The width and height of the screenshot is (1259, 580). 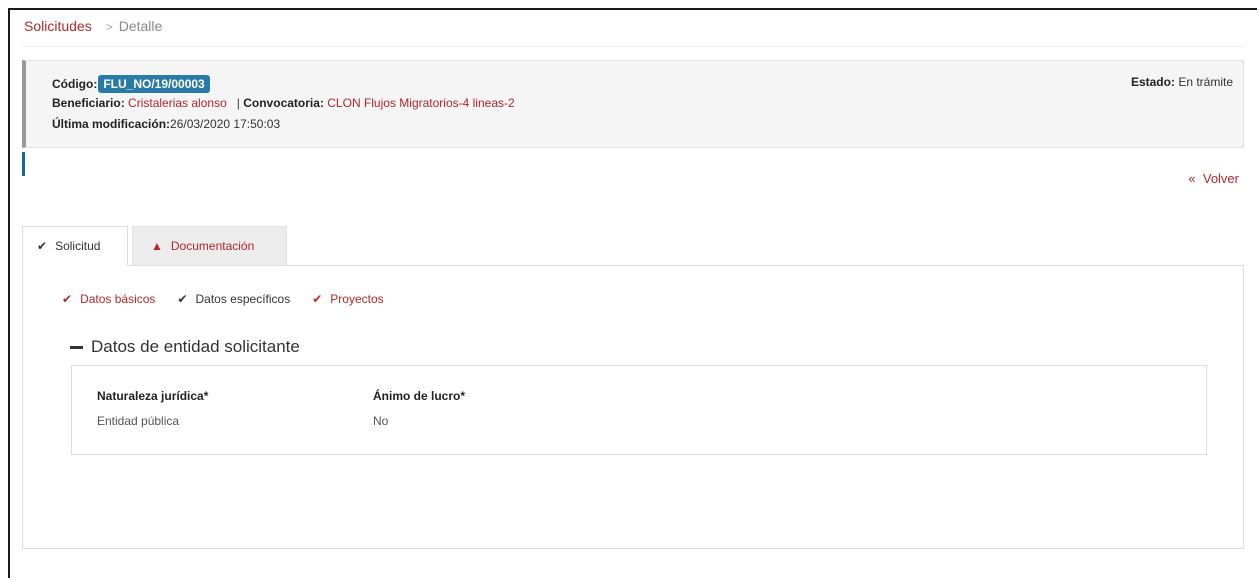 What do you see at coordinates (23, 164) in the screenshot?
I see `accent-marker` at bounding box center [23, 164].